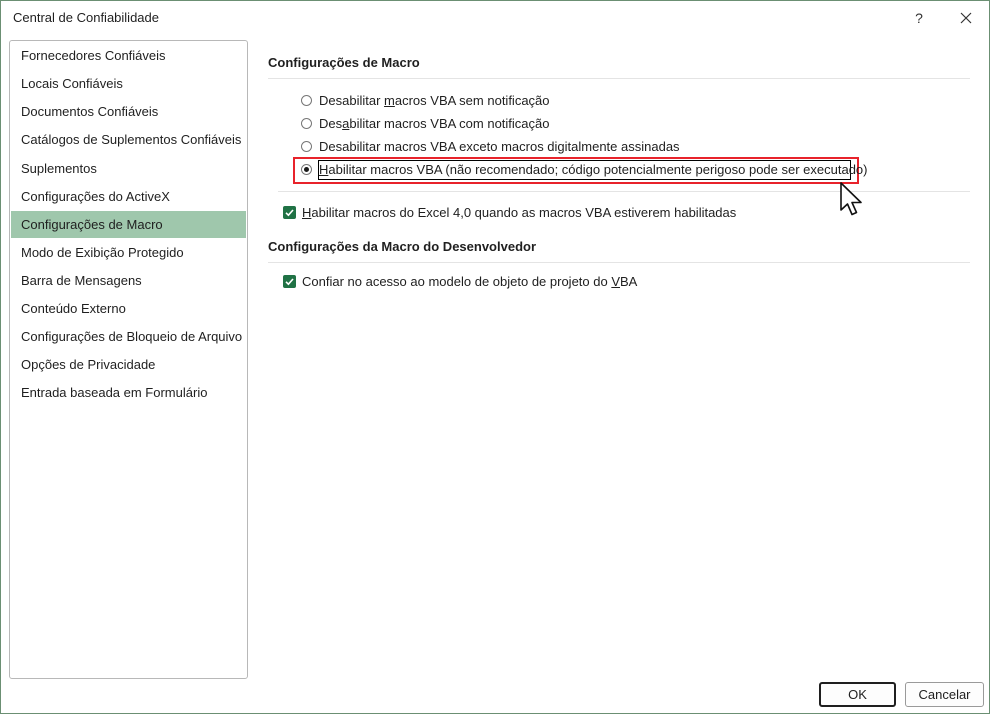 Image resolution: width=990 pixels, height=714 pixels. I want to click on sidebar-item-catalogos: Catálogos de Suplementos Confiáveis, so click(128, 139).